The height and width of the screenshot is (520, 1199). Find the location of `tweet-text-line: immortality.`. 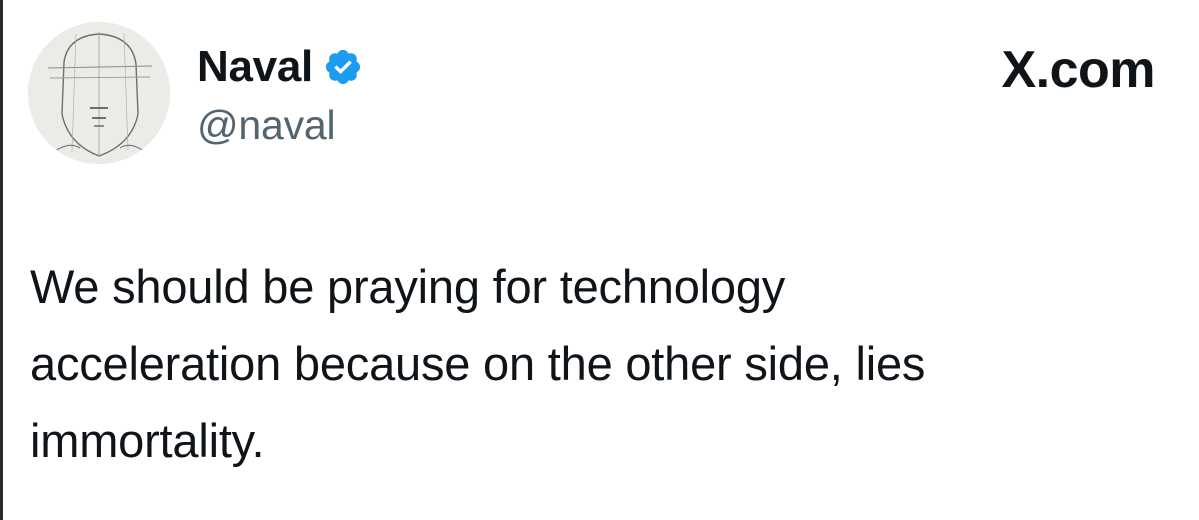

tweet-text-line: immortality. is located at coordinates (147, 440).